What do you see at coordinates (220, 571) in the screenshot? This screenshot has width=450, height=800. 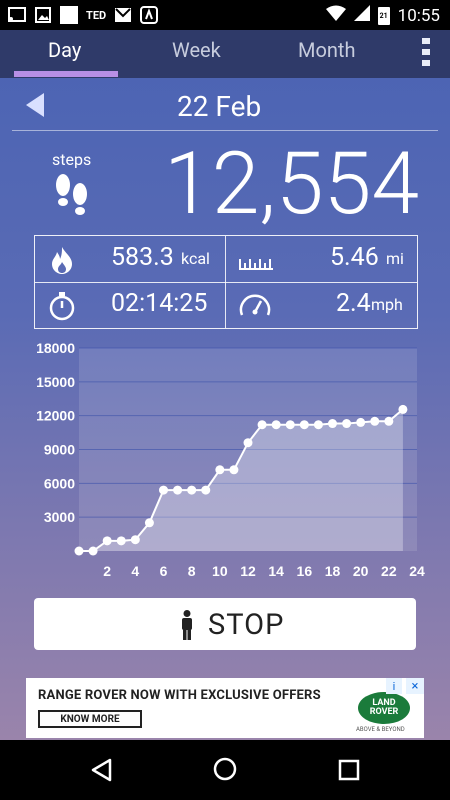 I see `x-tick-label: 10` at bounding box center [220, 571].